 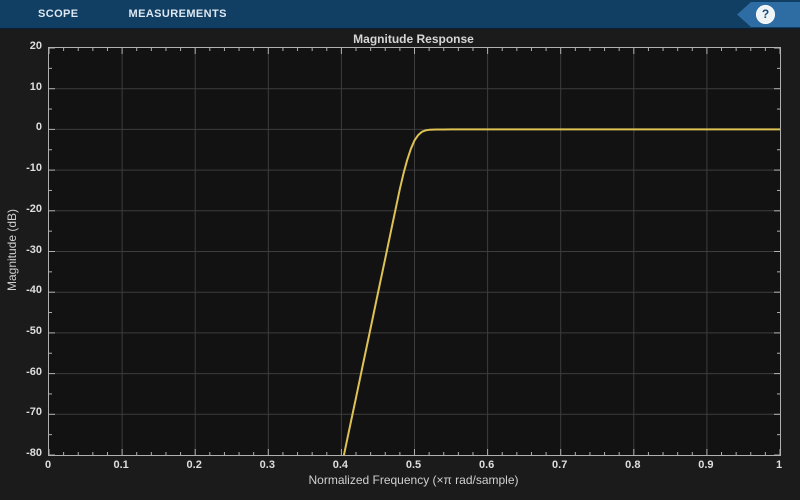 What do you see at coordinates (560, 465) in the screenshot?
I see `x-tick-label: 0.7` at bounding box center [560, 465].